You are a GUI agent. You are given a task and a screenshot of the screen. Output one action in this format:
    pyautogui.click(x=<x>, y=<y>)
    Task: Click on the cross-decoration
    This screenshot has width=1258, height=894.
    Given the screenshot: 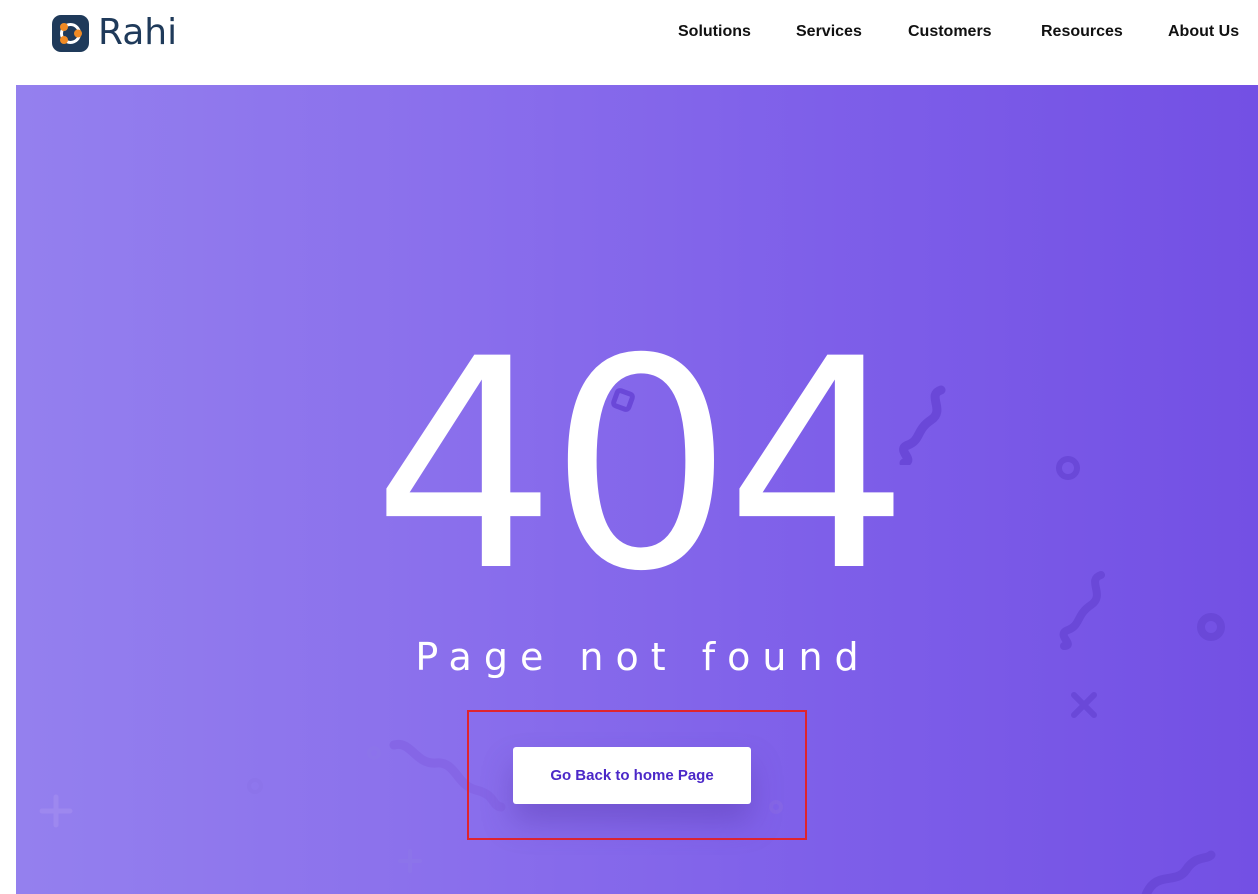 What is the action you would take?
    pyautogui.click(x=1084, y=705)
    